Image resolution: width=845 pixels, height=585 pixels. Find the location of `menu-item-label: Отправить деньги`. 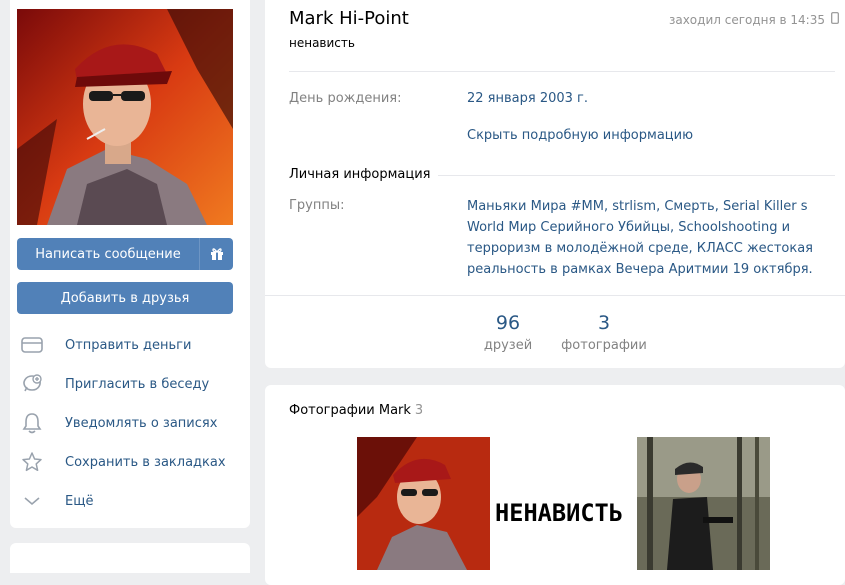

menu-item-label: Отправить деньги is located at coordinates (128, 345).